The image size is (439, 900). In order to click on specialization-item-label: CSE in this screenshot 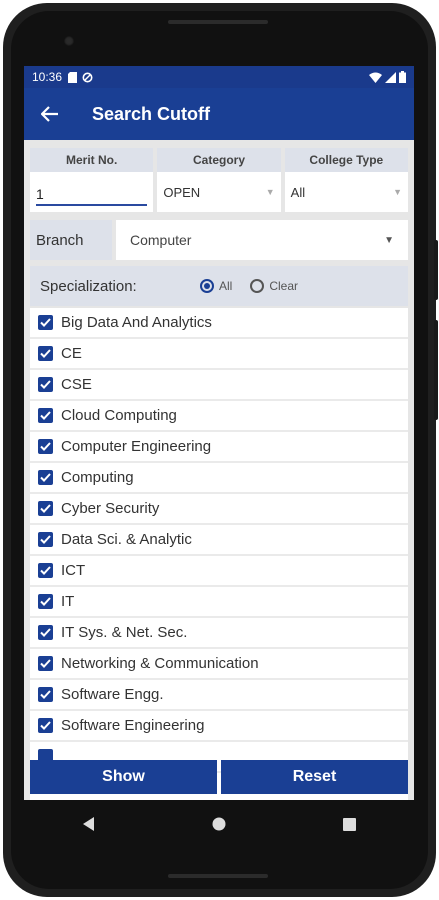, I will do `click(76, 384)`.